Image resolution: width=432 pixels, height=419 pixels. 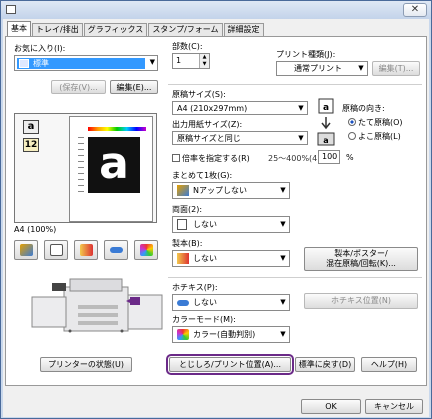 What do you see at coordinates (11, 9) in the screenshot?
I see `printer-app-icon` at bounding box center [11, 9].